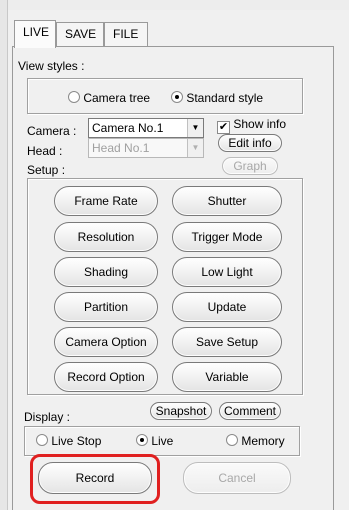  I want to click on trigger-mode-label: Trigger Mode, so click(227, 237).